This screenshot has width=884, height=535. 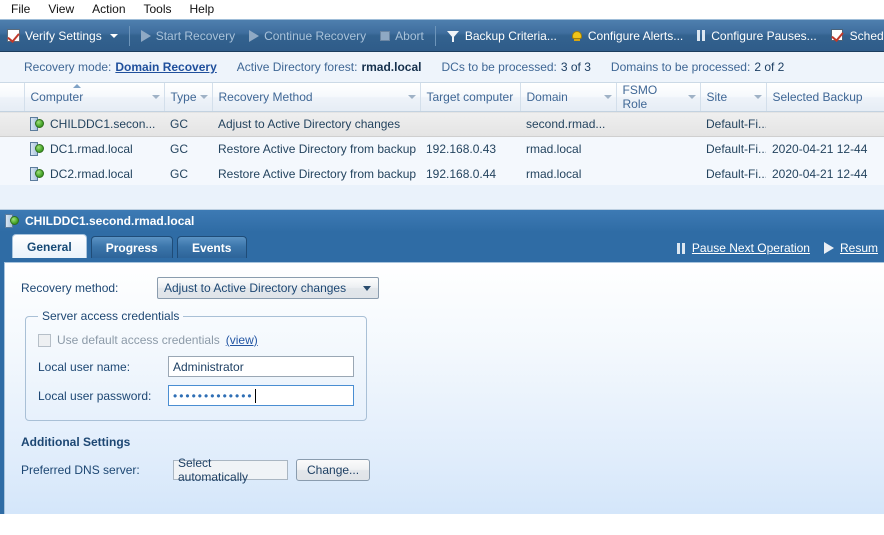 I want to click on menu-item-help: Help, so click(x=202, y=9).